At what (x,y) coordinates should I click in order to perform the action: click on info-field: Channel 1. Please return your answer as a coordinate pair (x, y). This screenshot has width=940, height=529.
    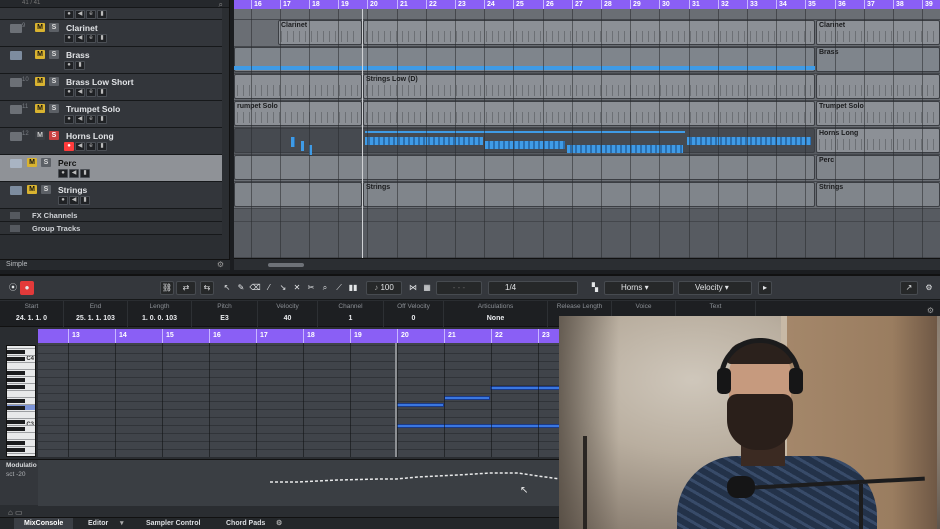
    Looking at the image, I should click on (351, 314).